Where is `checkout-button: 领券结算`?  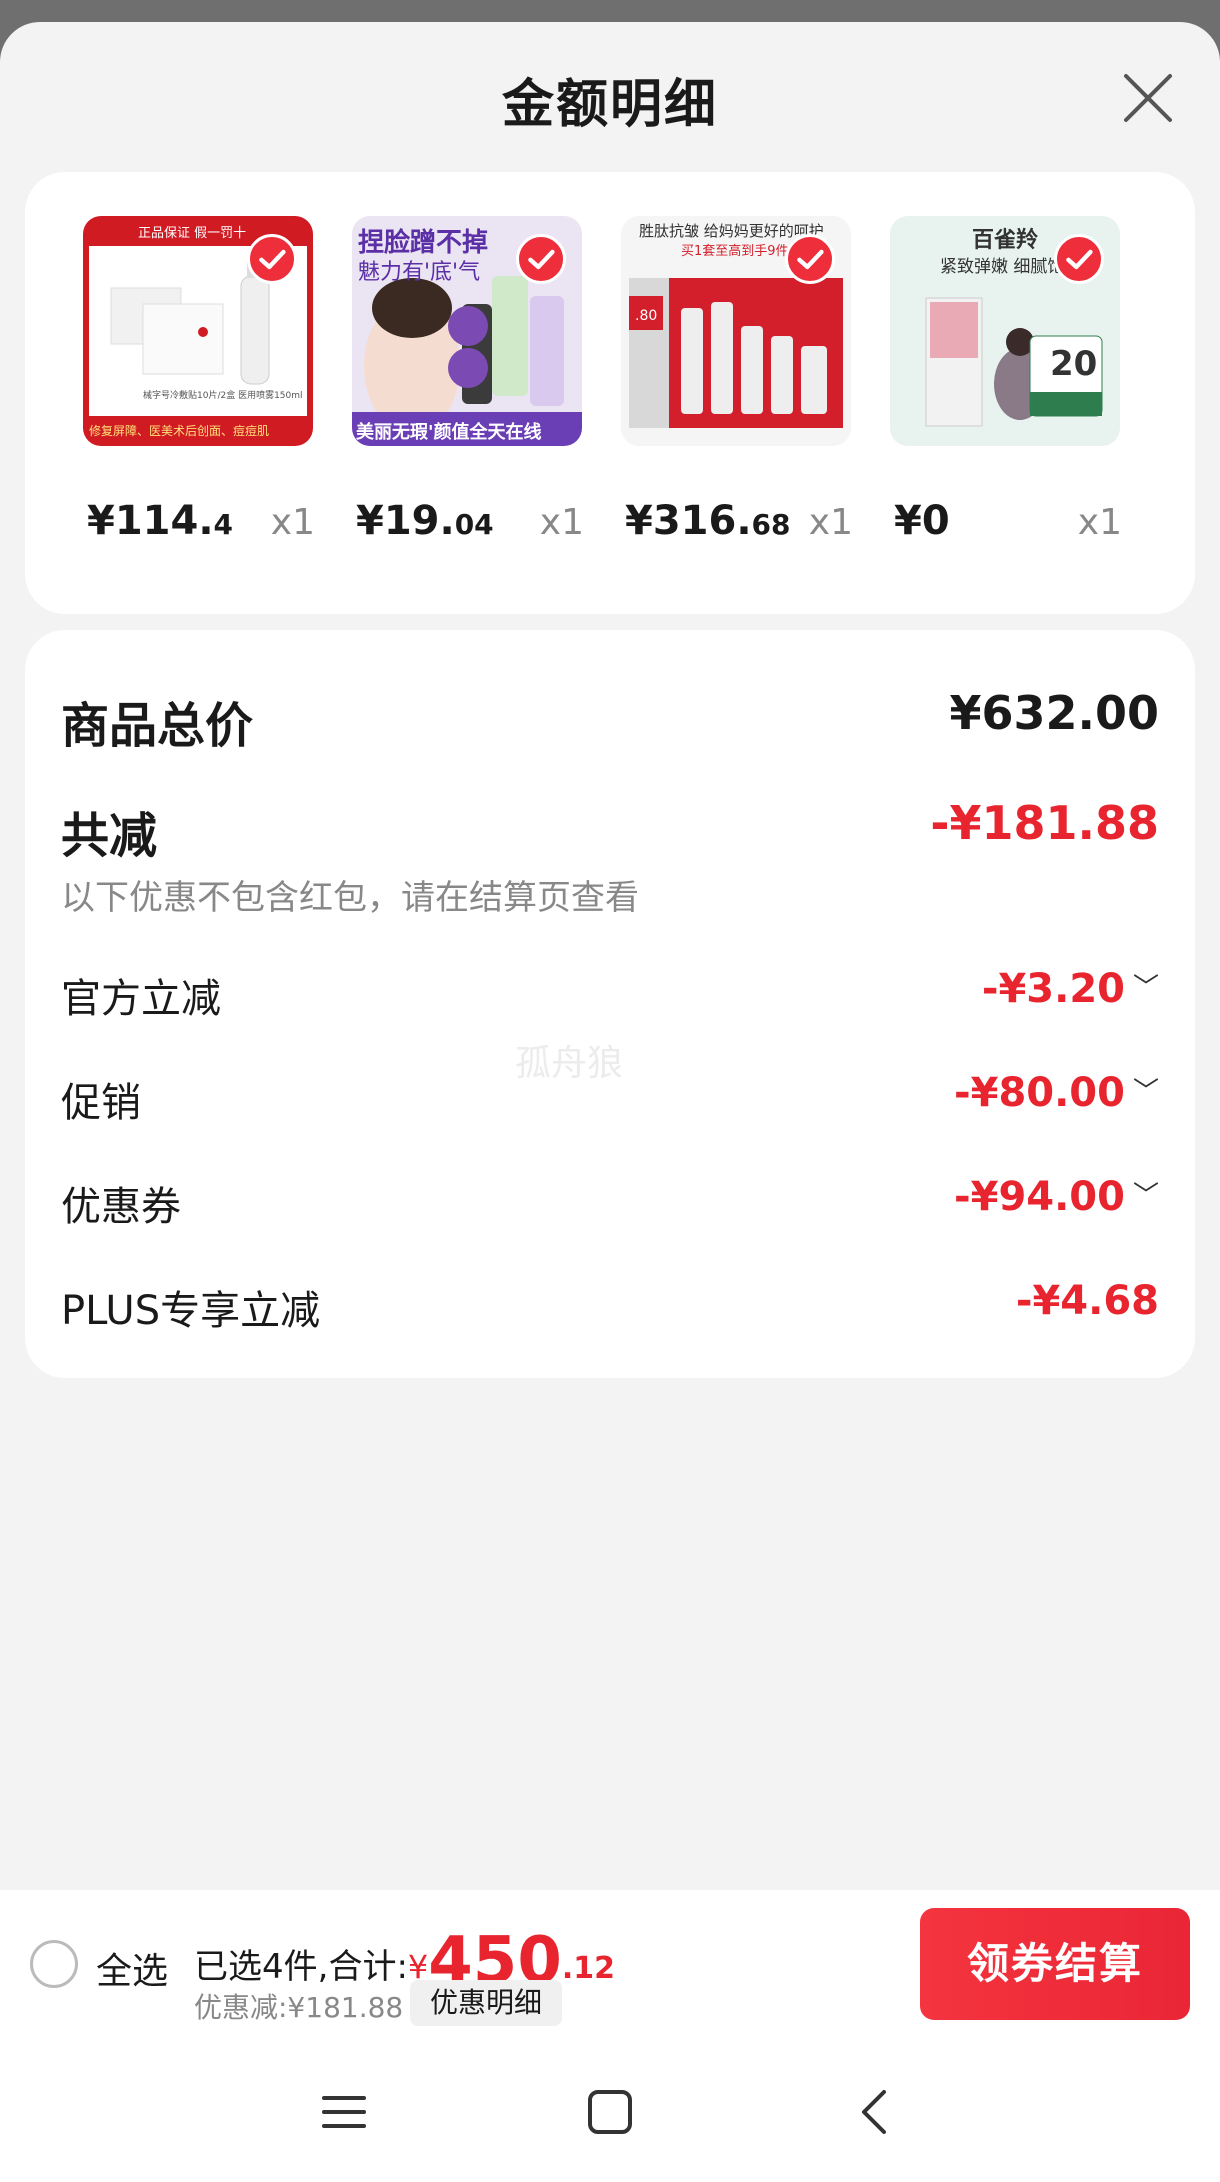 checkout-button: 领券结算 is located at coordinates (1055, 1964).